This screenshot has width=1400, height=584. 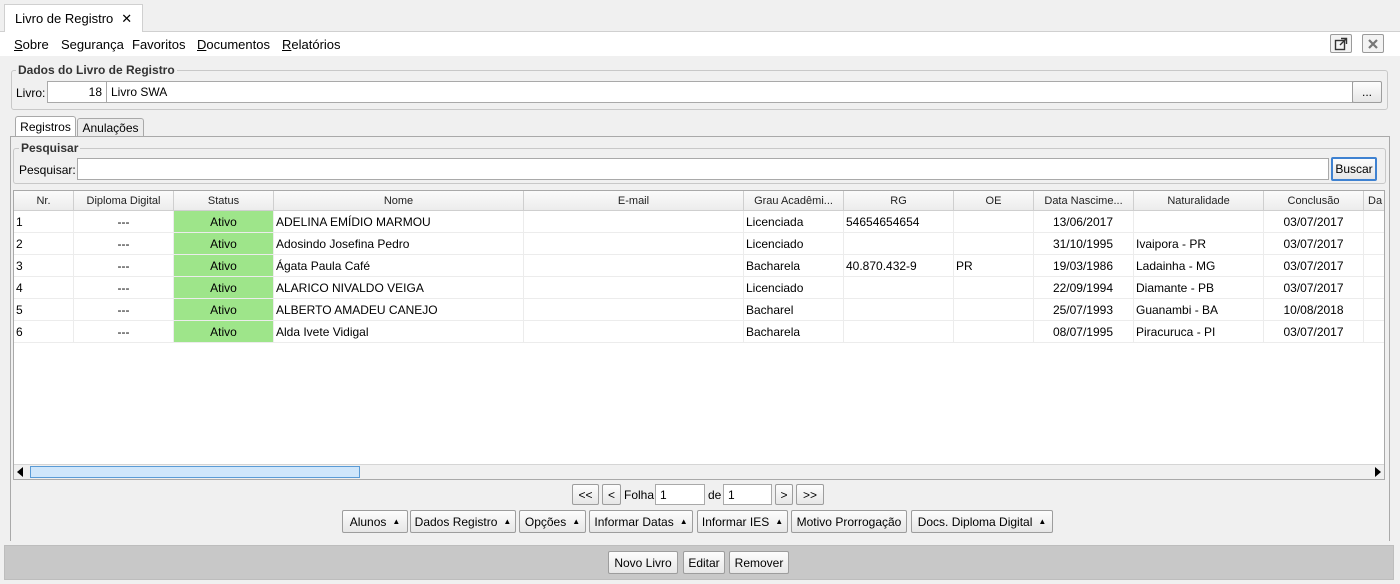 What do you see at coordinates (899, 310) in the screenshot?
I see `cell-rg` at bounding box center [899, 310].